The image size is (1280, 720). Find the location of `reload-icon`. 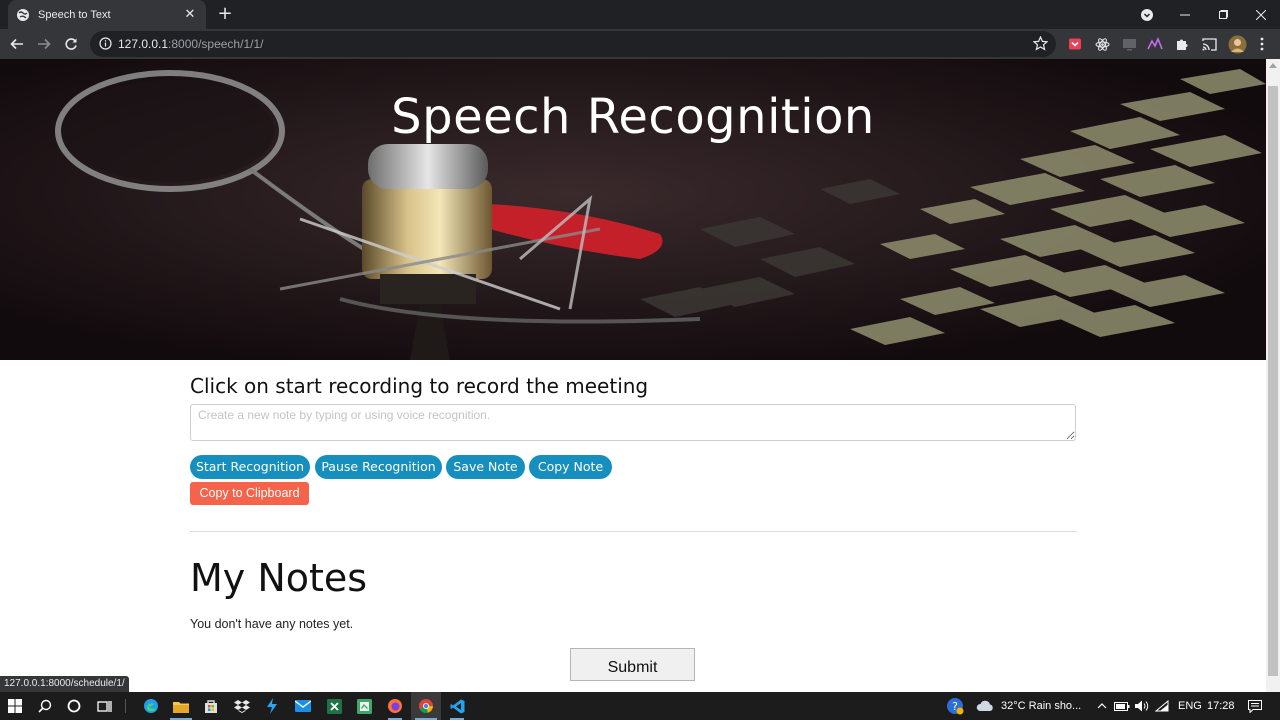

reload-icon is located at coordinates (71, 44).